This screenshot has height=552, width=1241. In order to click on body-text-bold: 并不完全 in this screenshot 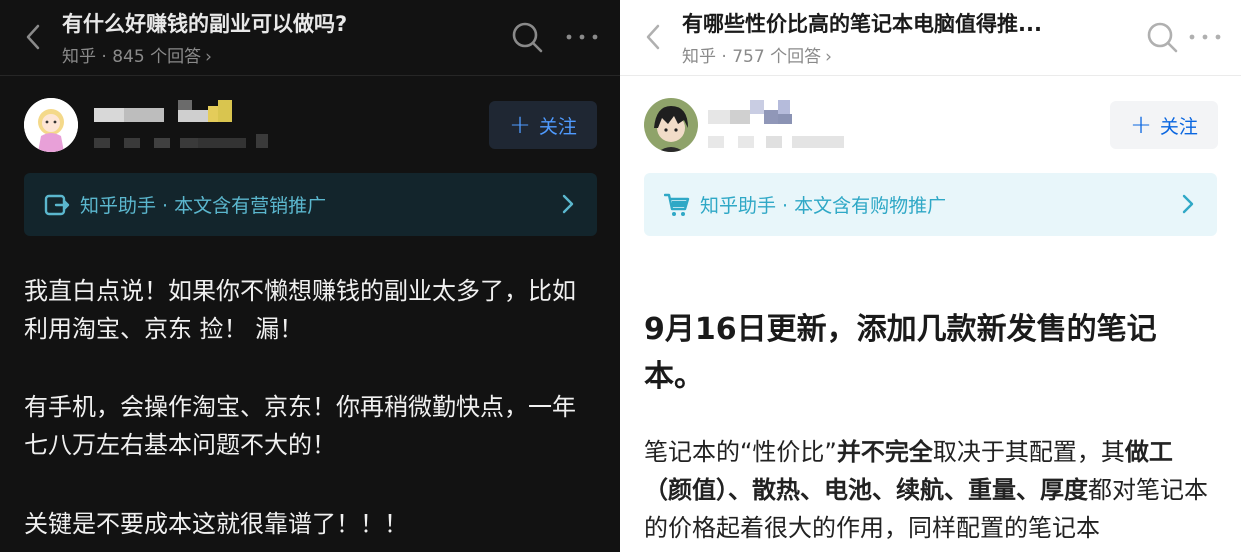, I will do `click(884, 452)`.